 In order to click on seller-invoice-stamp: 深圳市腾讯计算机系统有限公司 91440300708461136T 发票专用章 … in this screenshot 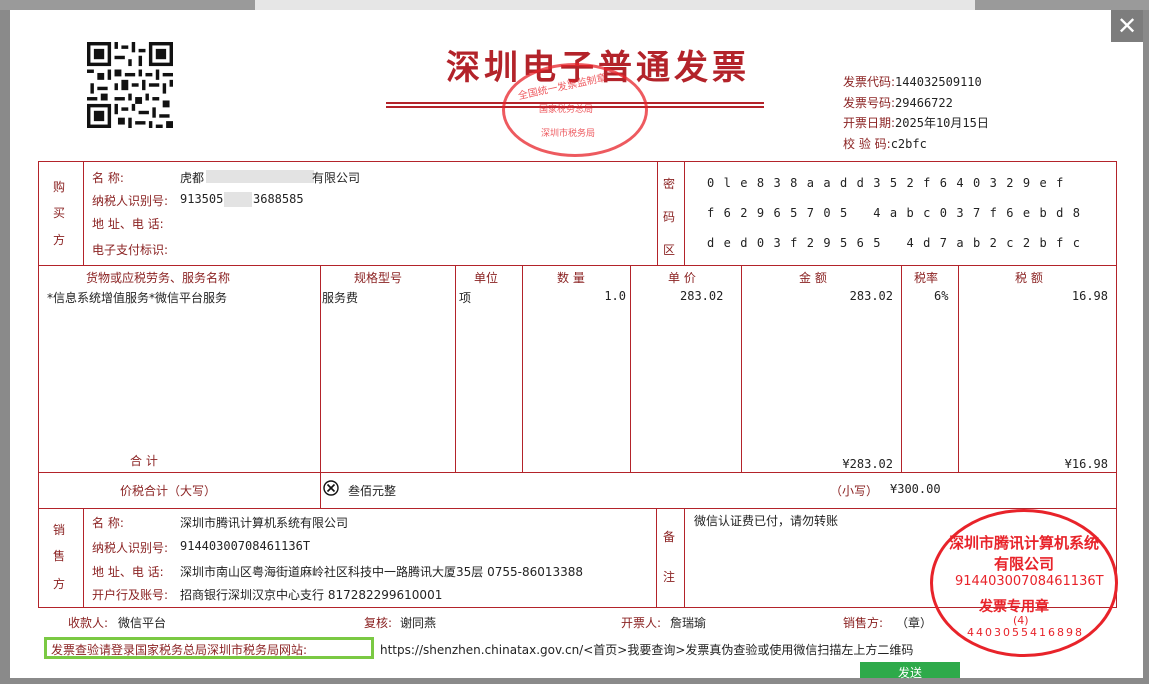, I will do `click(1024, 583)`.